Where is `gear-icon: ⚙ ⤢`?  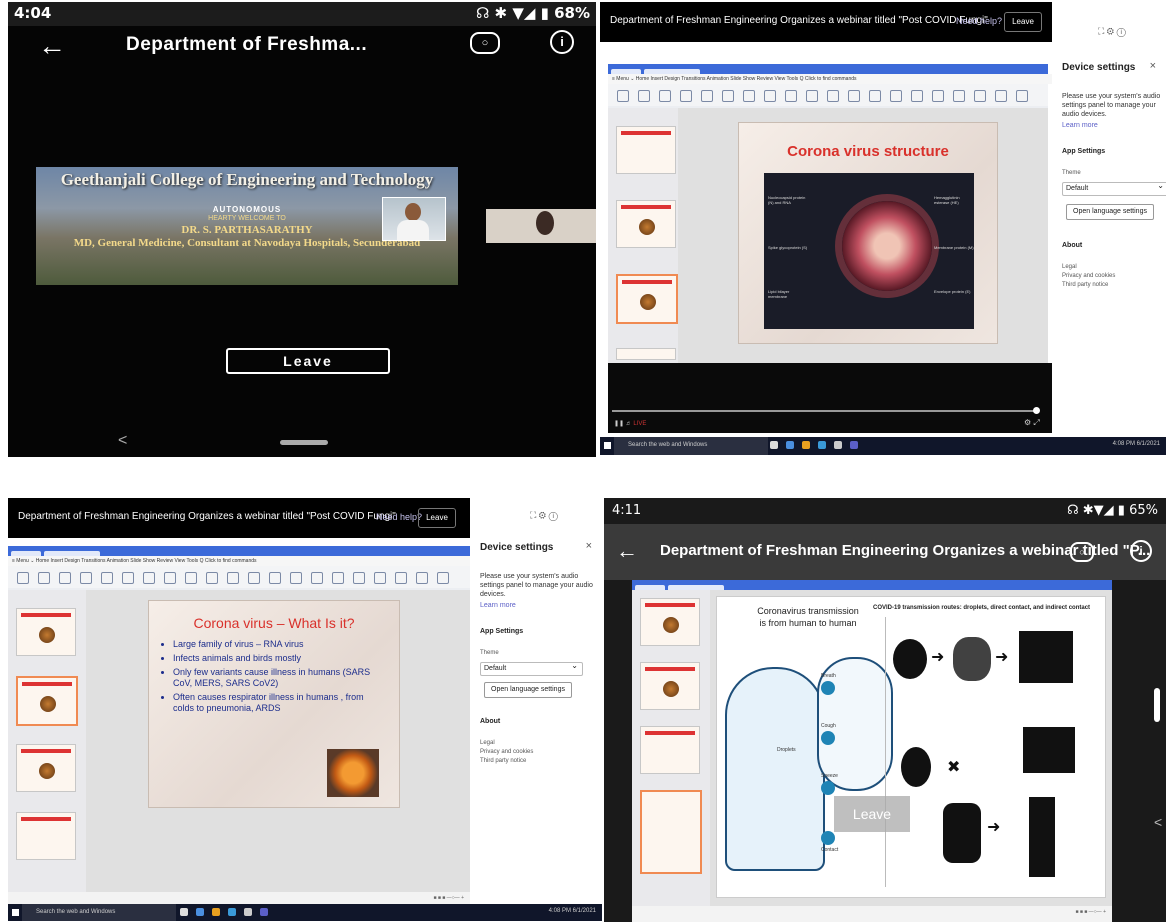
gear-icon: ⚙ ⤢ is located at coordinates (1032, 423).